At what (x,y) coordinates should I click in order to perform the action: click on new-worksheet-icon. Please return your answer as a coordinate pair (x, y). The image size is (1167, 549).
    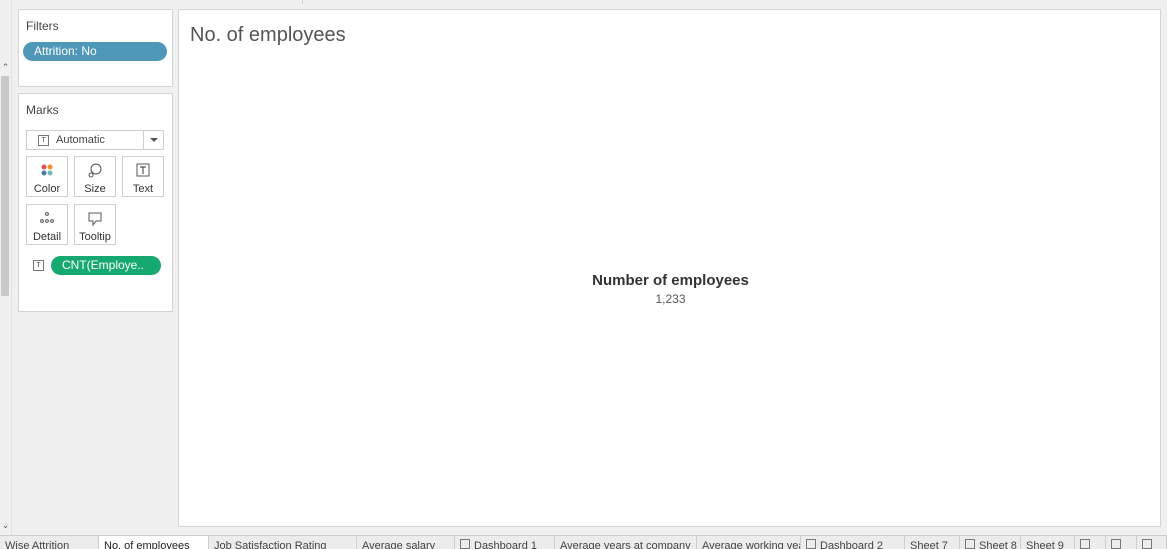
    Looking at the image, I should click on (1090, 542).